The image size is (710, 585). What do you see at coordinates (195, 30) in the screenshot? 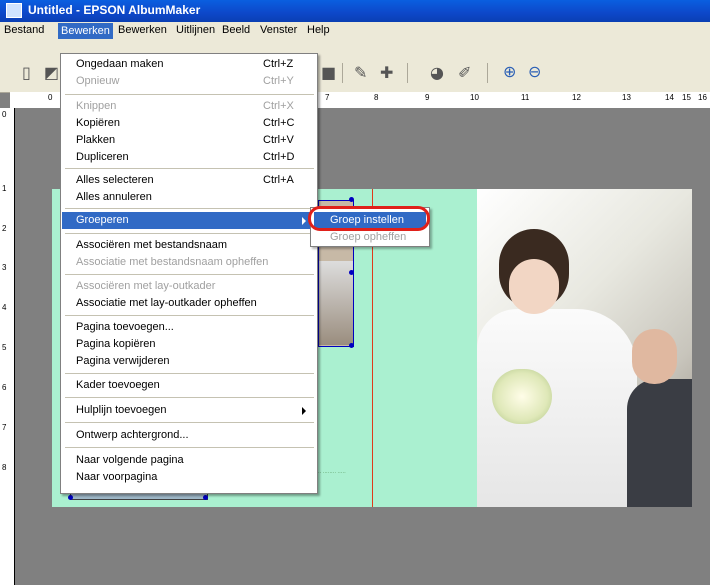
I see `menu-uitlijnen: Uitlijnen` at bounding box center [195, 30].